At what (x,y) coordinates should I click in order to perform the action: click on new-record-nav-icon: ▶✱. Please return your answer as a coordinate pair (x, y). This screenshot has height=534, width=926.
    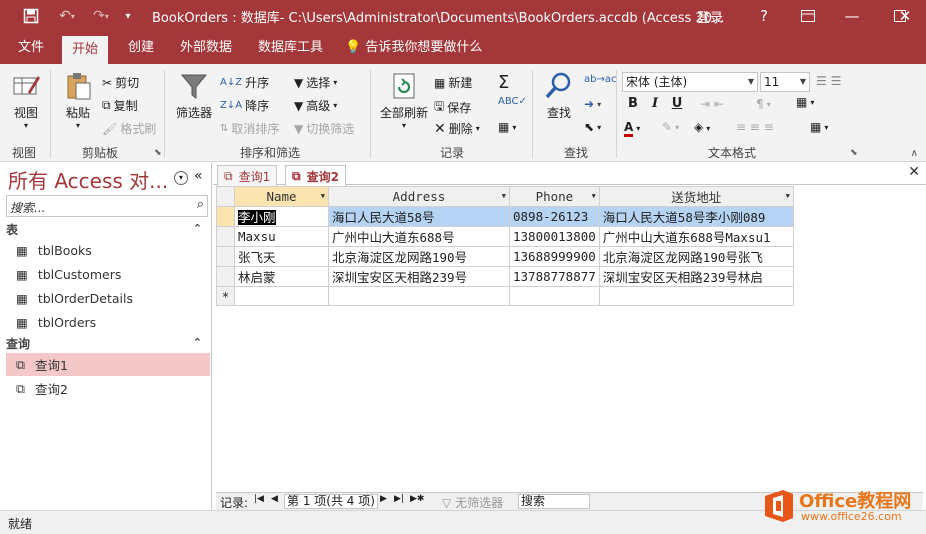
    Looking at the image, I should click on (417, 499).